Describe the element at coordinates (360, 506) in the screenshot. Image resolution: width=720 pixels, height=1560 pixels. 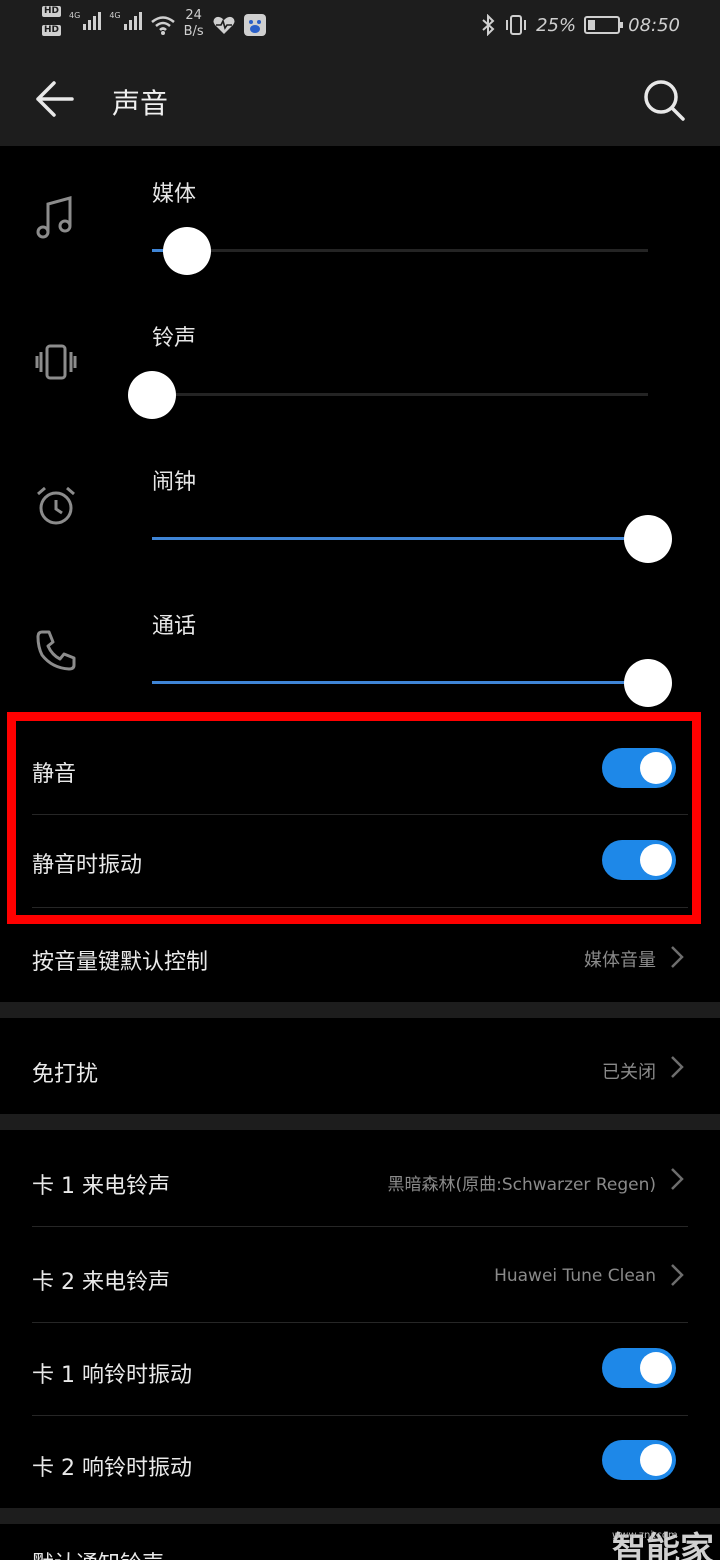
I see `volume-alarm: 闹钟` at that location.